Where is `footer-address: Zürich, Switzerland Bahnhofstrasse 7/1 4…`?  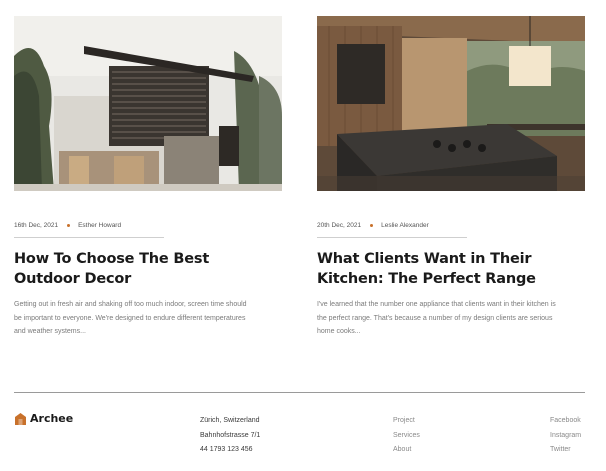 footer-address: Zürich, Switzerland Bahnhofstrasse 7/1 4… is located at coordinates (230, 436).